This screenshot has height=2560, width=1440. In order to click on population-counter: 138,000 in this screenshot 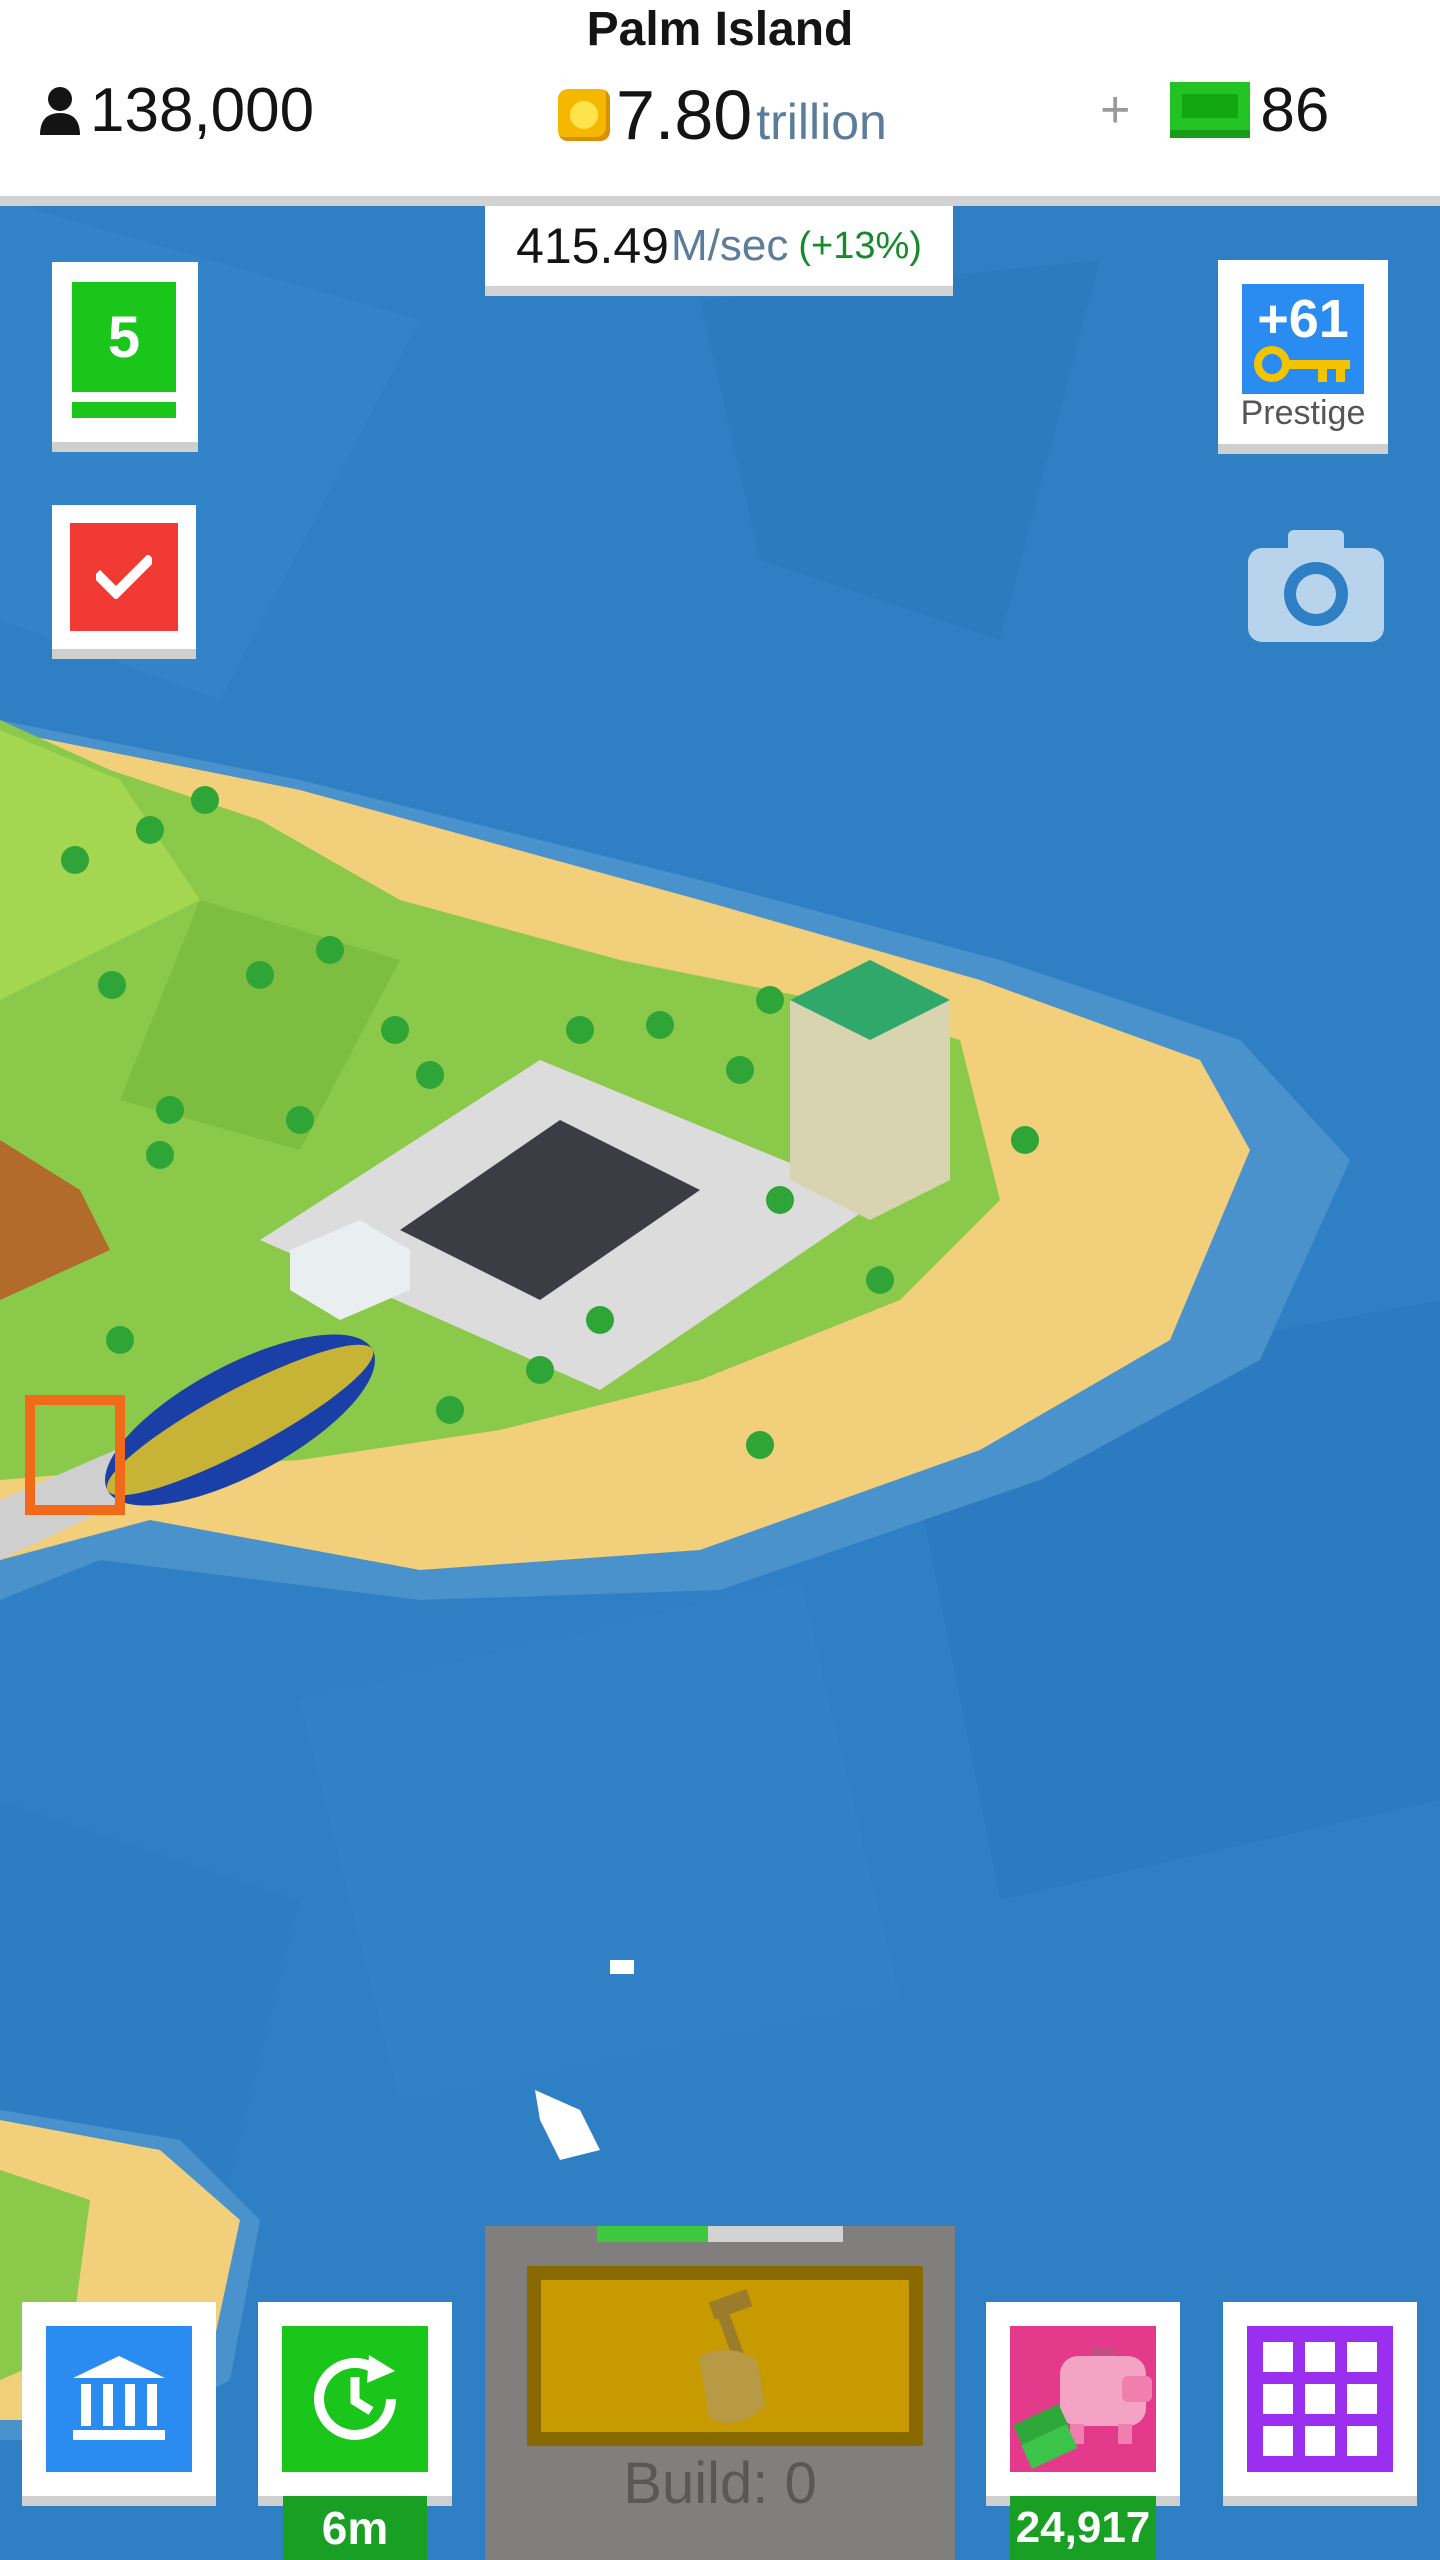, I will do `click(176, 110)`.